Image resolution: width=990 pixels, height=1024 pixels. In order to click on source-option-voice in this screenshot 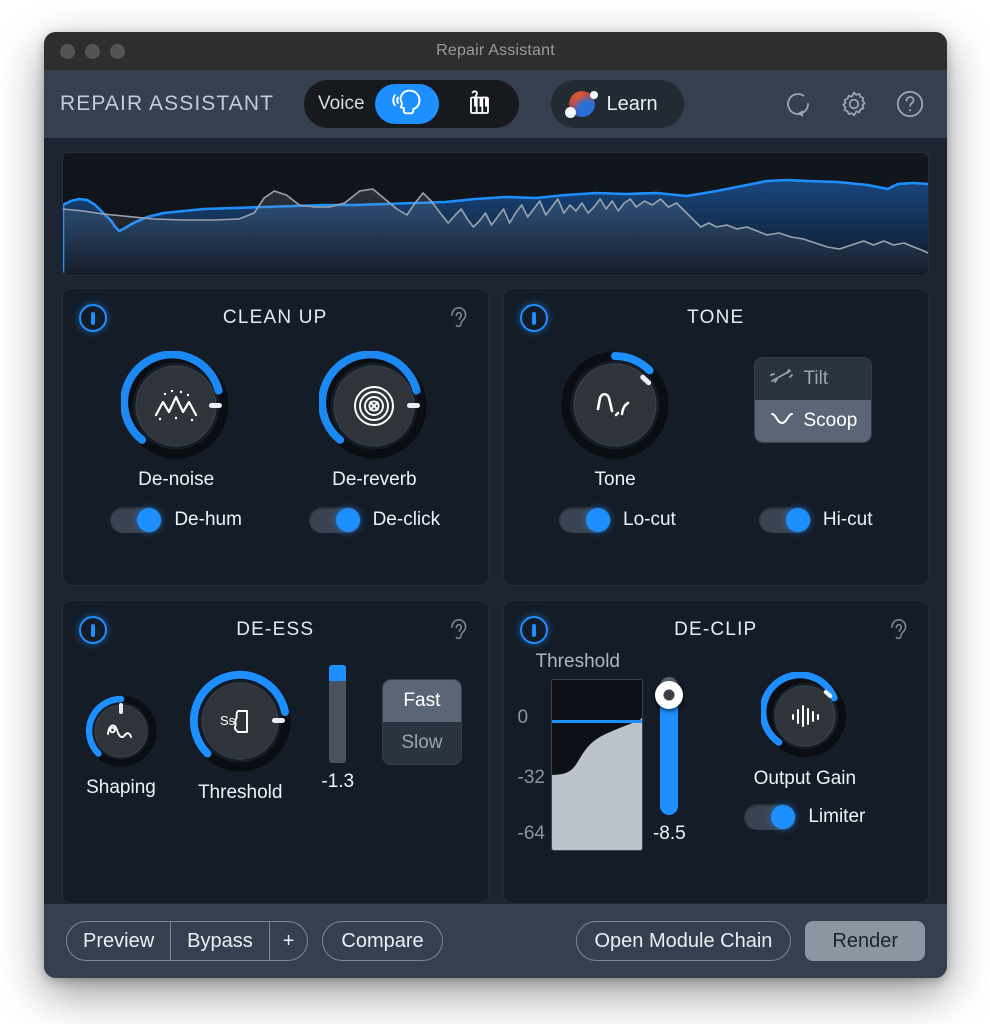, I will do `click(406, 104)`.